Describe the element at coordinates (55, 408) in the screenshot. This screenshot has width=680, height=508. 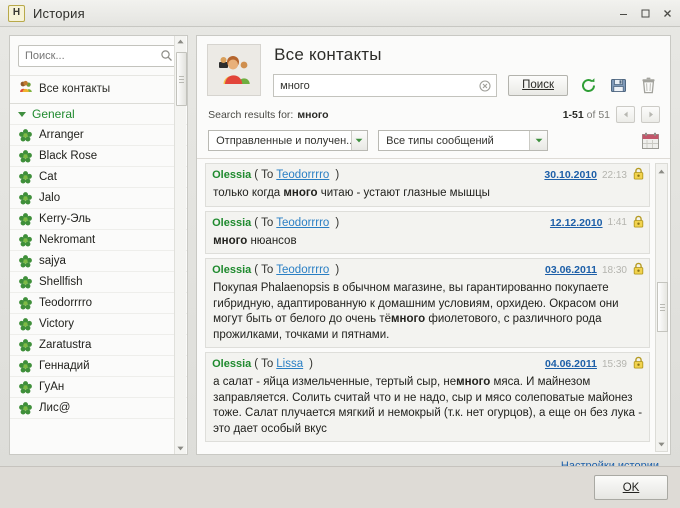
I see `contact-name: Лис@` at that location.